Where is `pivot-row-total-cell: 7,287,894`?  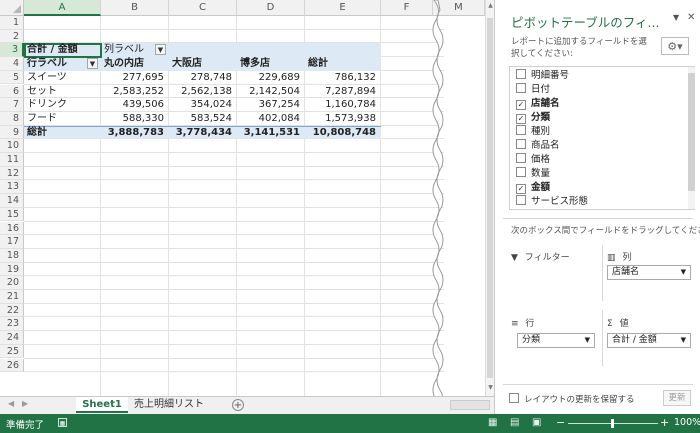
pivot-row-total-cell: 7,287,894 is located at coordinates (342, 92).